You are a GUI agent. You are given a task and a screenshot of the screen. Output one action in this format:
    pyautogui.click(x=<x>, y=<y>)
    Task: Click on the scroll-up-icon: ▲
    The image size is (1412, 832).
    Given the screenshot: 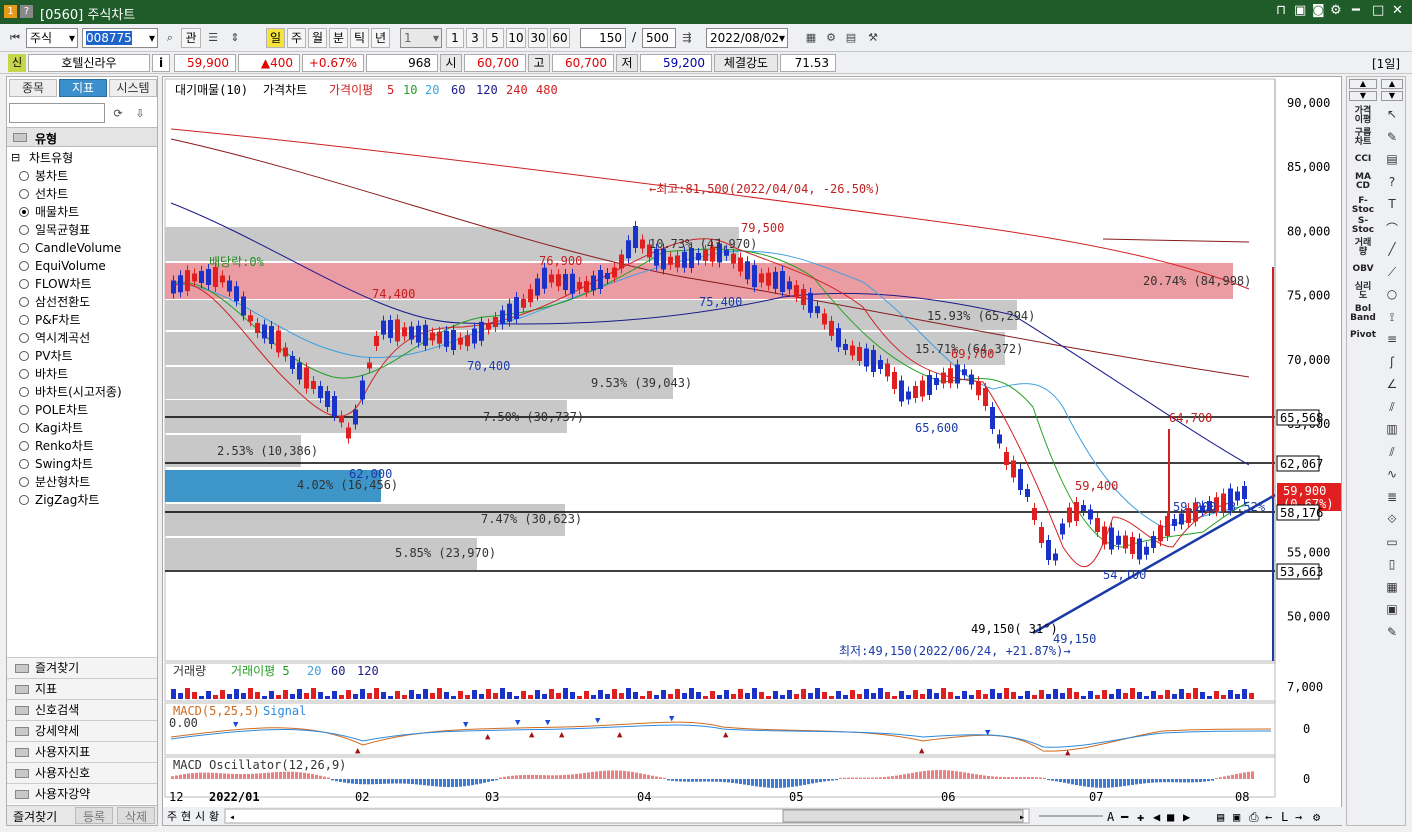 What is the action you would take?
    pyautogui.click(x=1363, y=84)
    